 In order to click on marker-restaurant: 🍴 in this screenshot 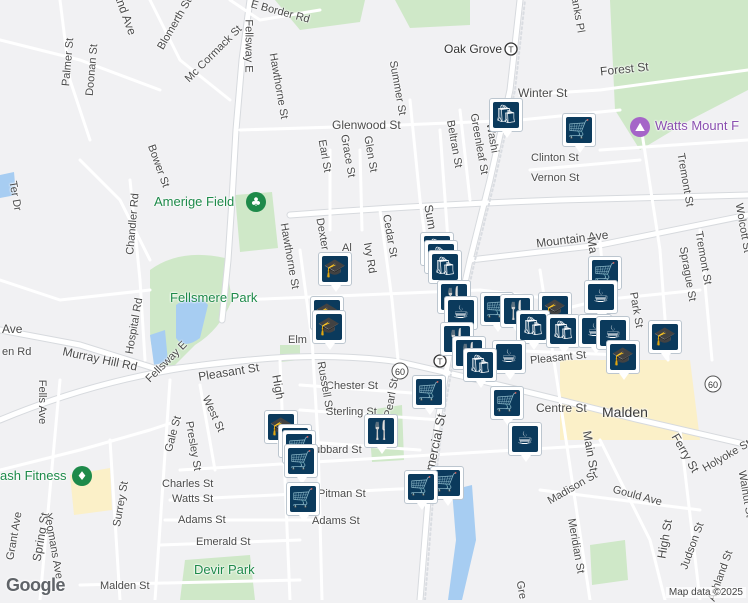, I will do `click(381, 434)`.